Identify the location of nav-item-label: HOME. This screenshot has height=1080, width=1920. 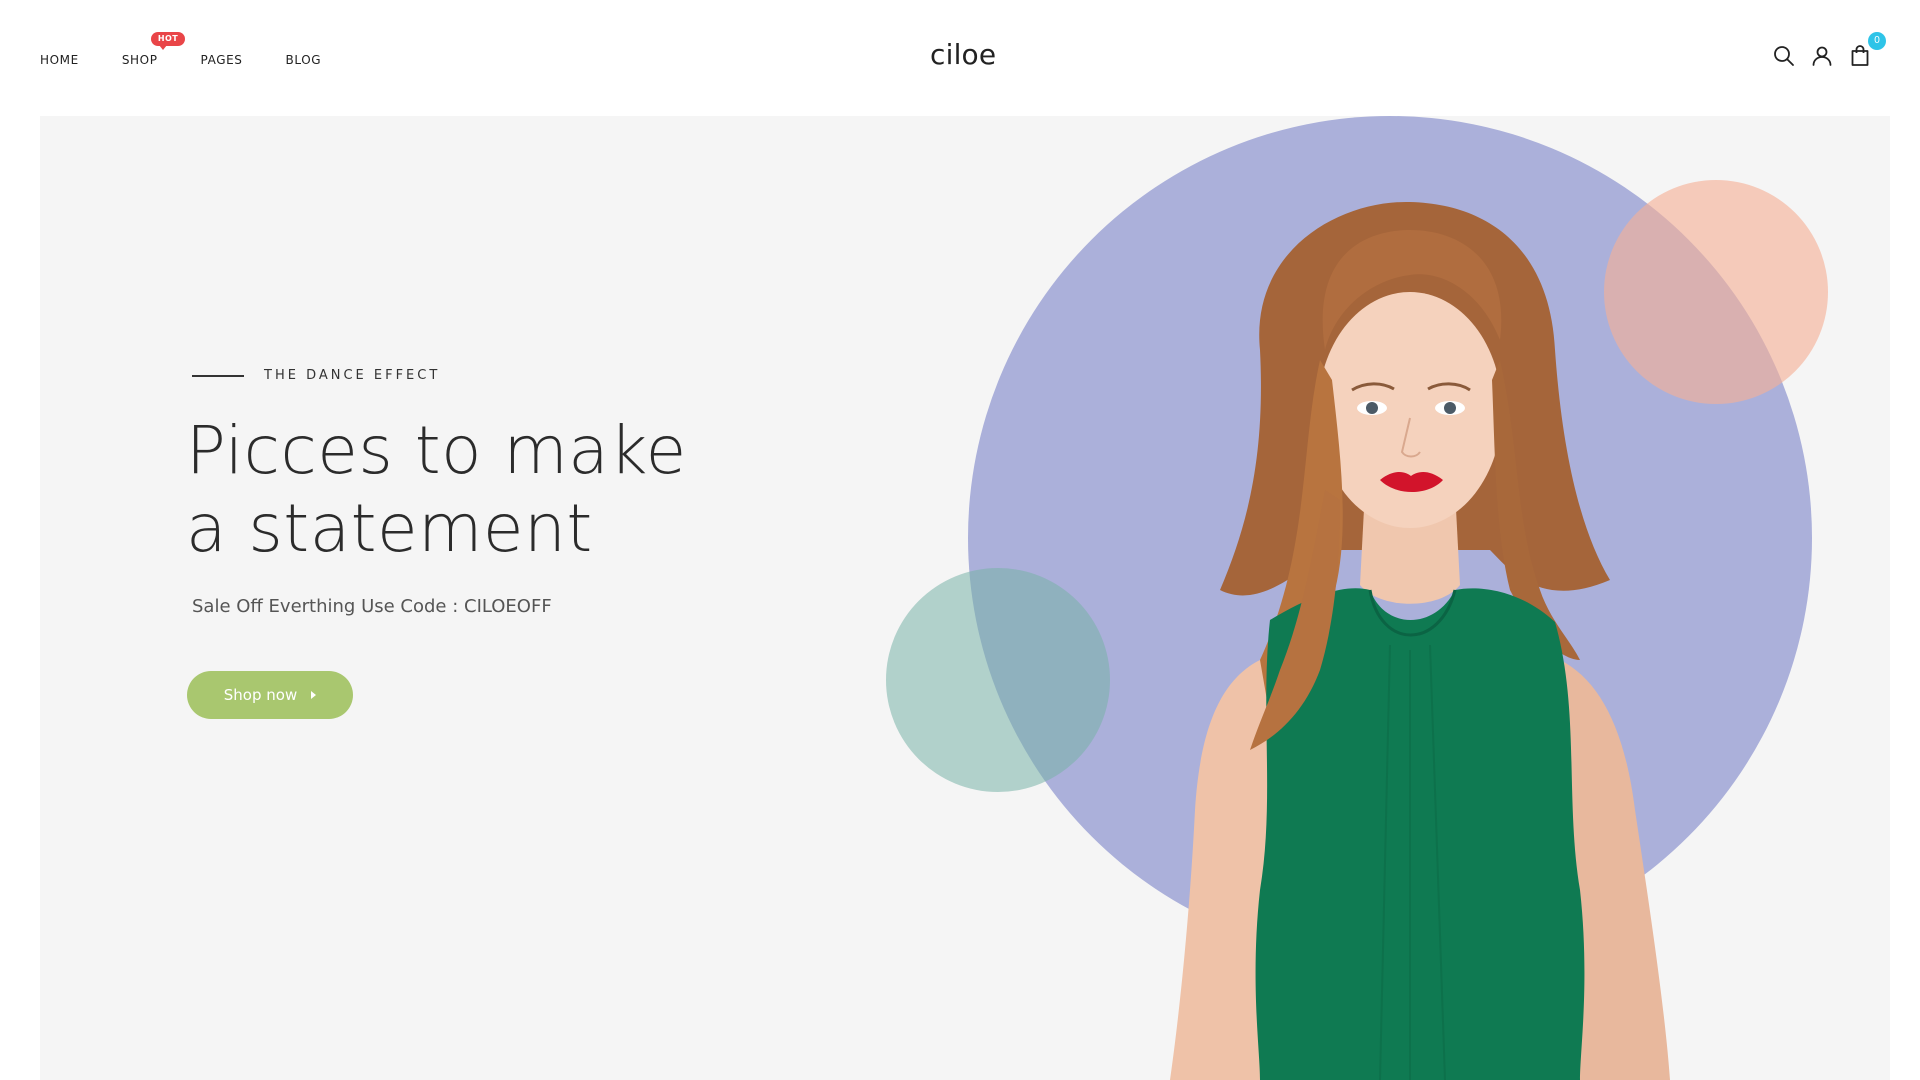
(59, 60).